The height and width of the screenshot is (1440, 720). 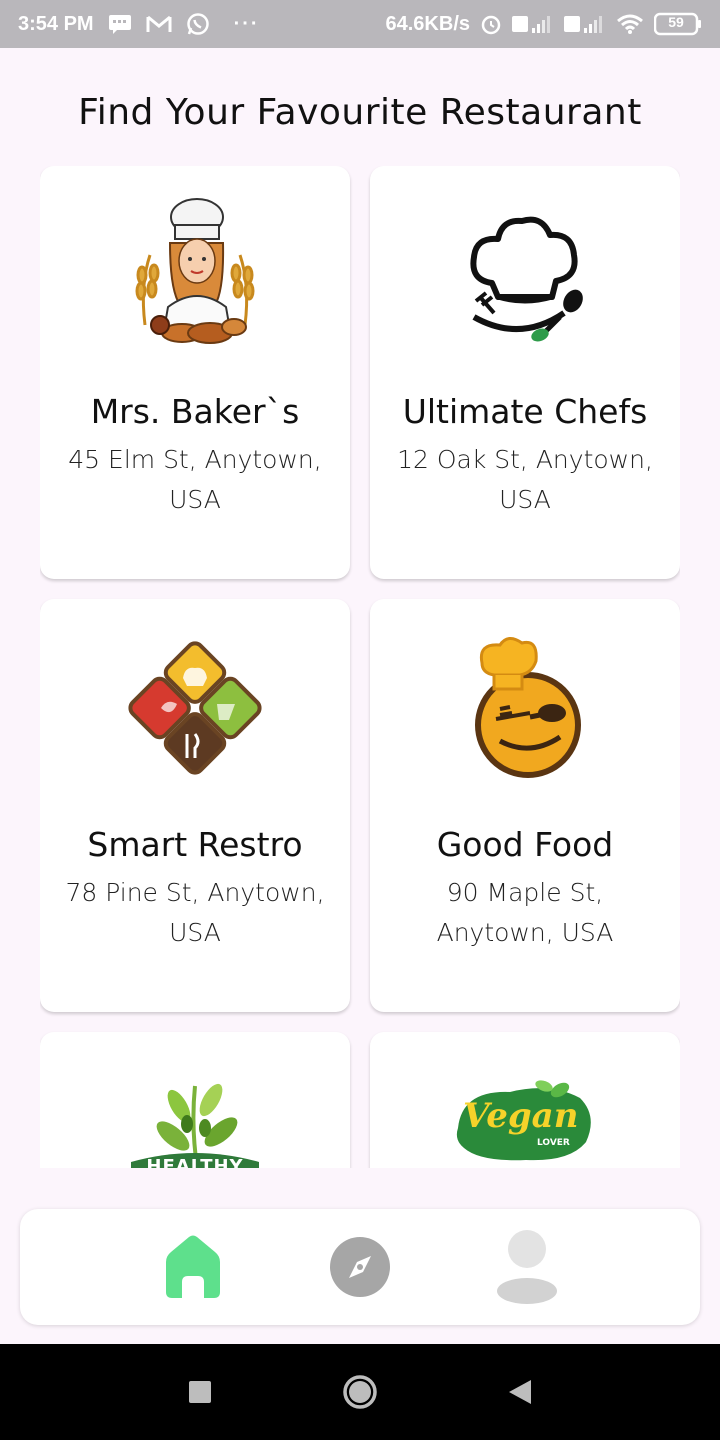 What do you see at coordinates (56, 23) in the screenshot?
I see `status-time: 3:54 PM` at bounding box center [56, 23].